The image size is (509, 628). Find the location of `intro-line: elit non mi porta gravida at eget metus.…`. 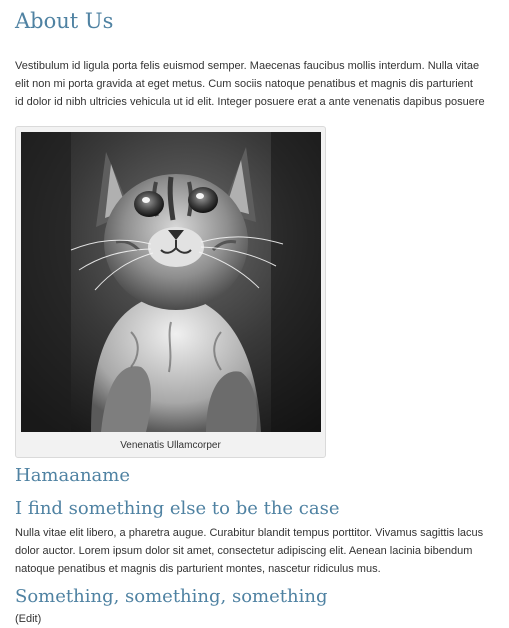

intro-line: elit non mi porta gravida at eget metus.… is located at coordinates (244, 84).